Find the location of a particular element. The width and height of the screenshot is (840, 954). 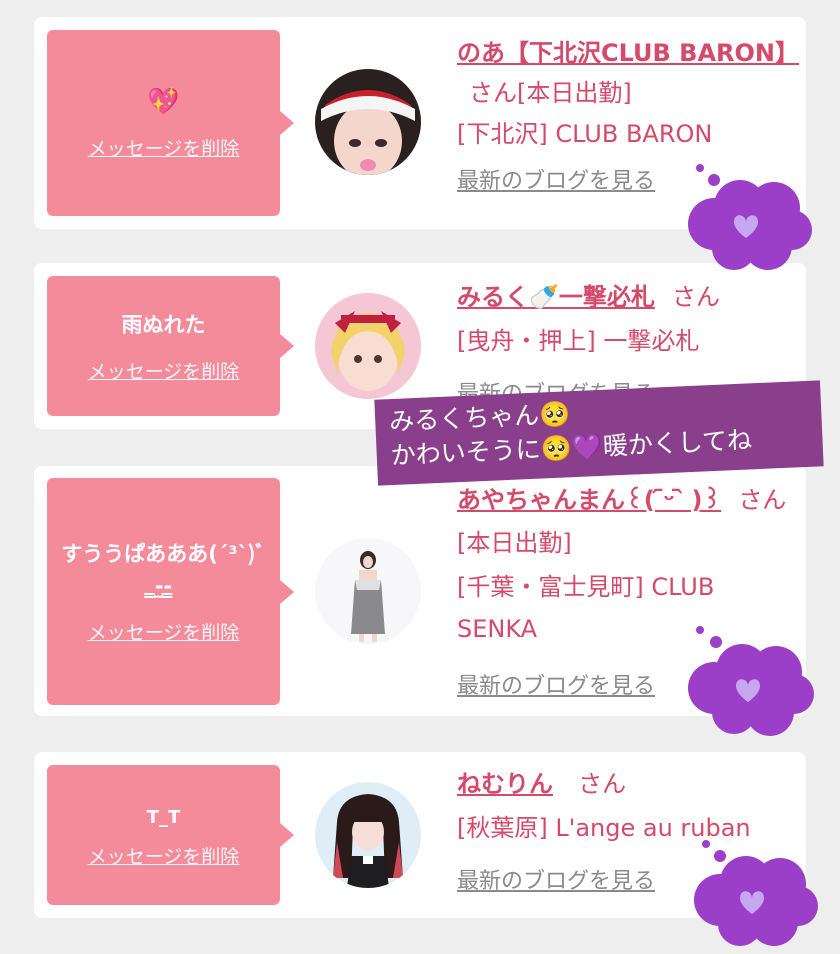

message-bubble: 💖 メッセージを削除 is located at coordinates (170, 123).